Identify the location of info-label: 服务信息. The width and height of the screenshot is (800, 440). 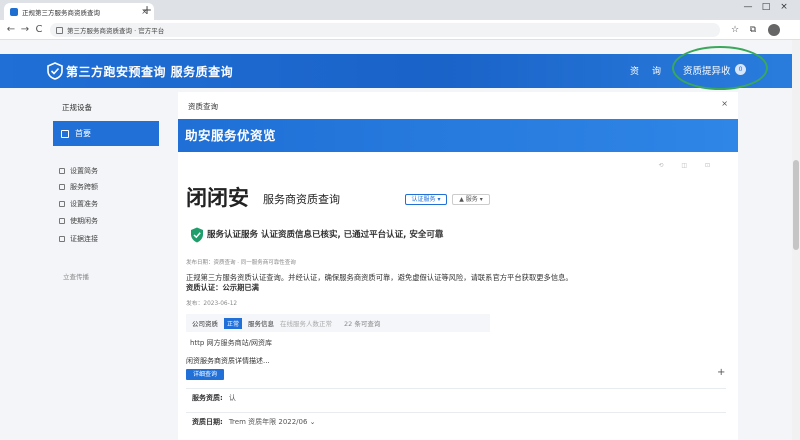
(261, 324).